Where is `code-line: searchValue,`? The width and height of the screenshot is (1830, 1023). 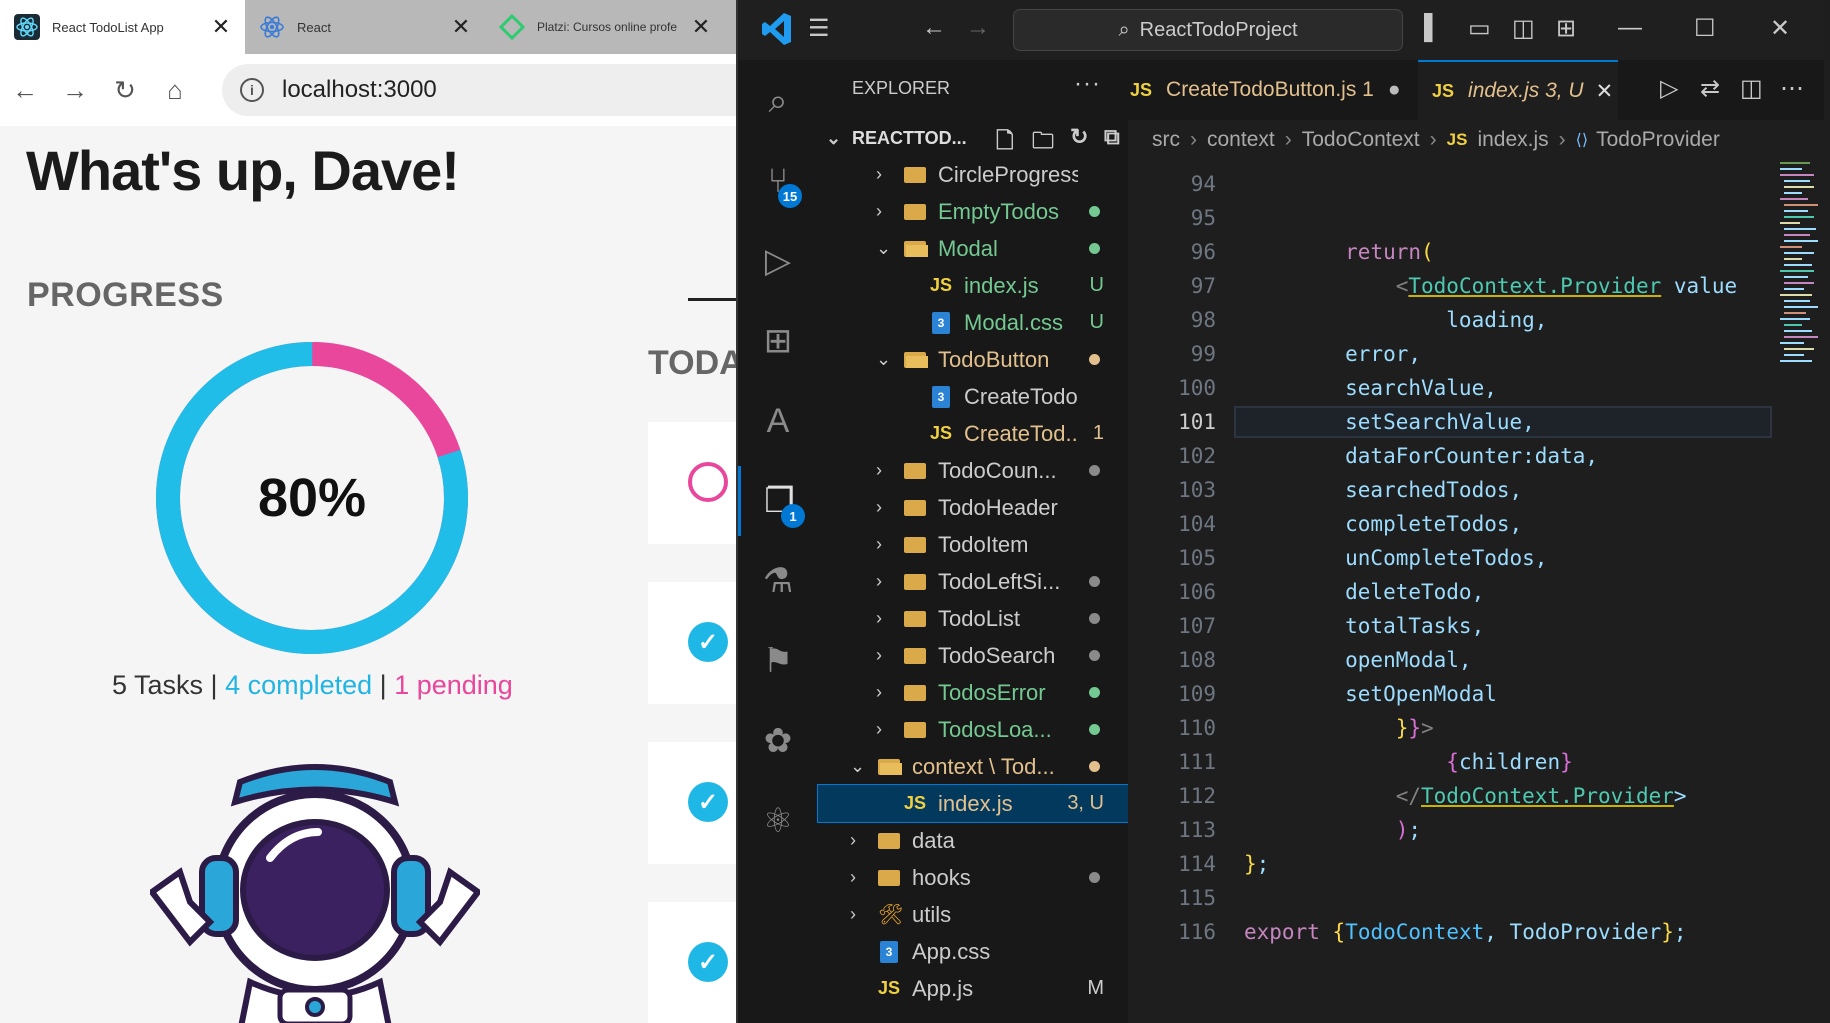 code-line: searchValue, is located at coordinates (1370, 388).